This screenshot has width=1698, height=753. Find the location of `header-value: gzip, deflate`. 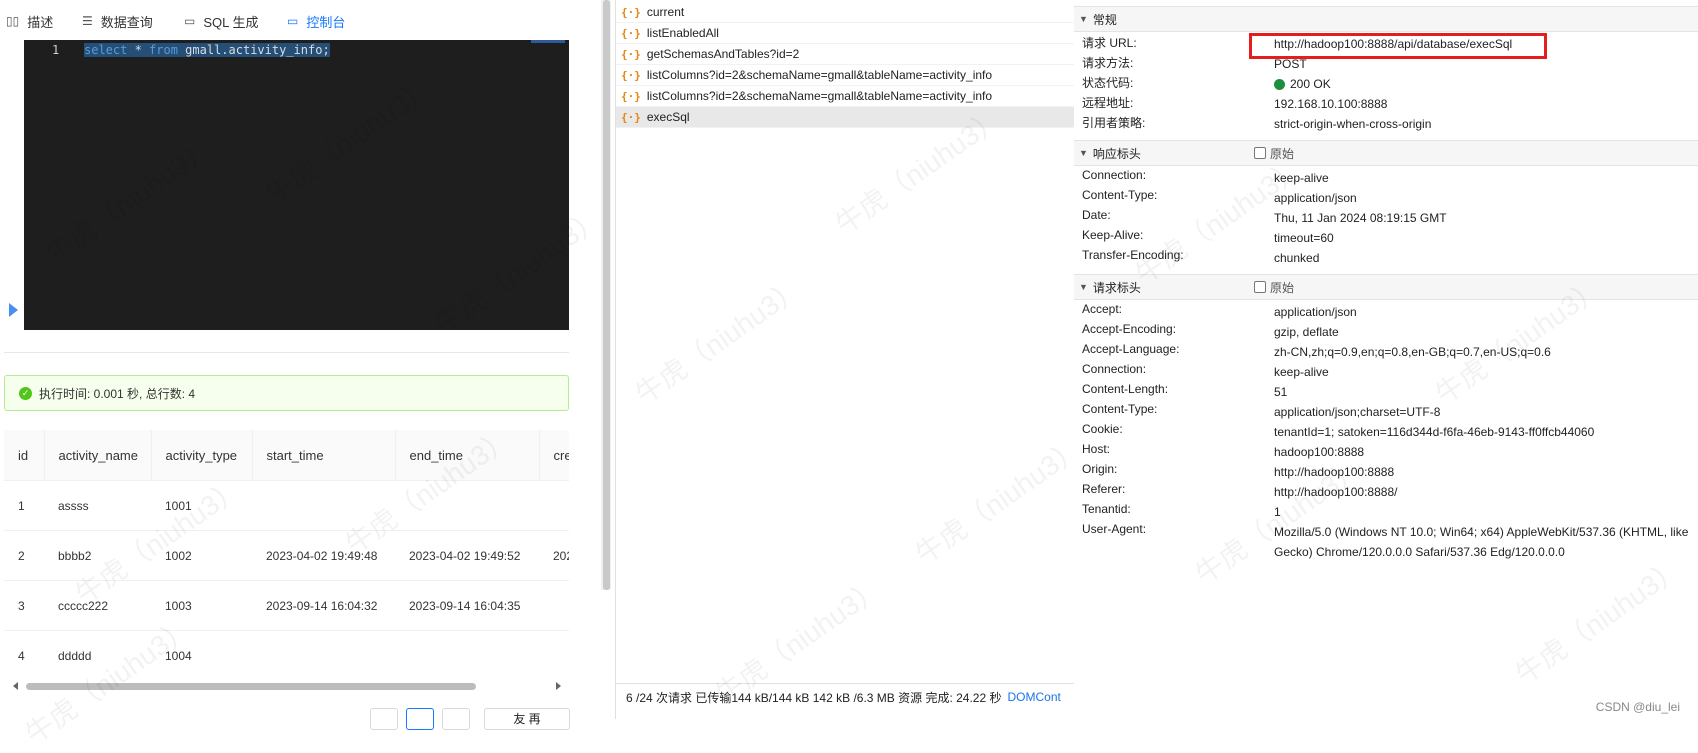

header-value: gzip, deflate is located at coordinates (1481, 332).